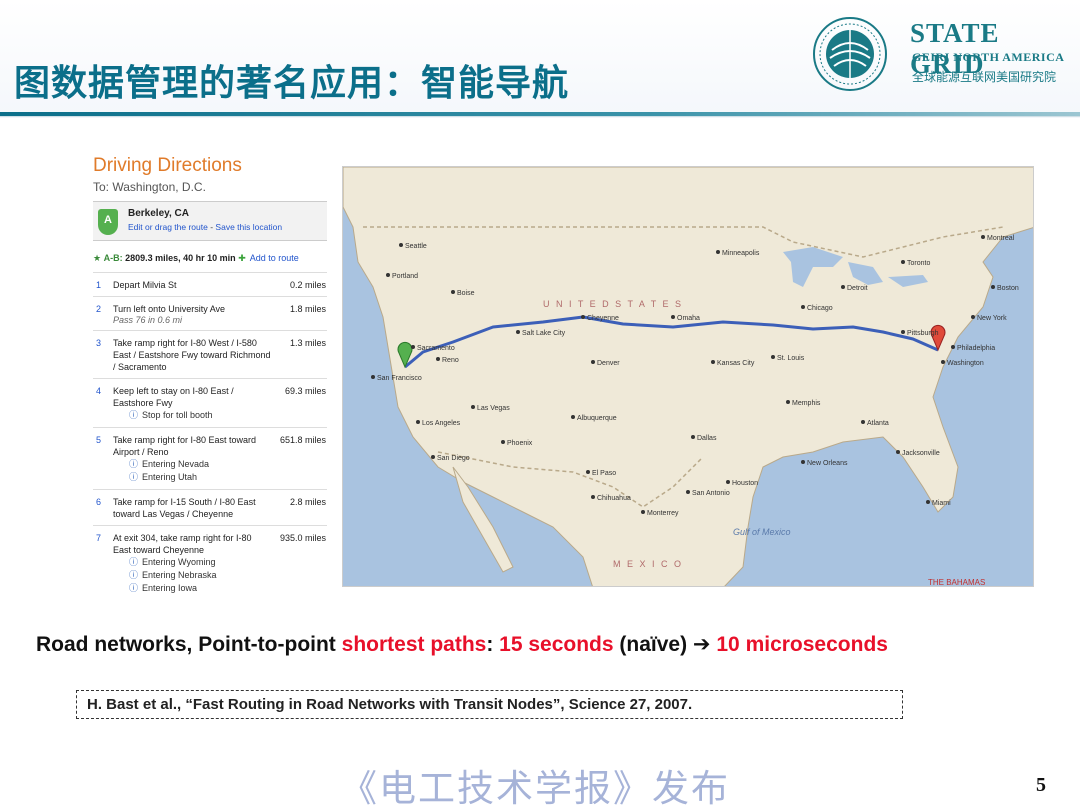 The image size is (1080, 810). What do you see at coordinates (857, 288) in the screenshot?
I see `city-label: Detroit` at bounding box center [857, 288].